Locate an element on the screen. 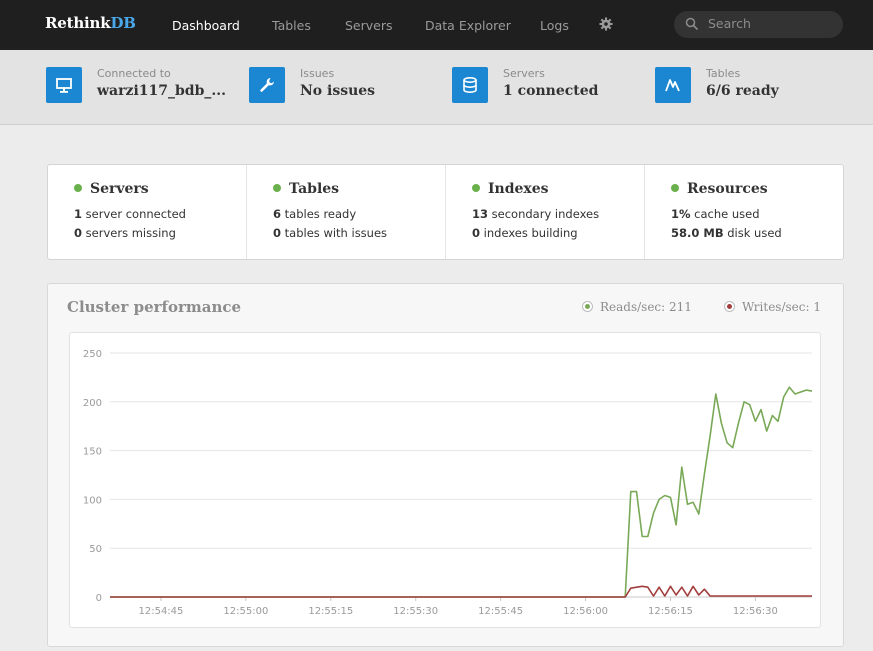 This screenshot has width=873, height=651. summary-line: 13 secondary indexes is located at coordinates (536, 214).